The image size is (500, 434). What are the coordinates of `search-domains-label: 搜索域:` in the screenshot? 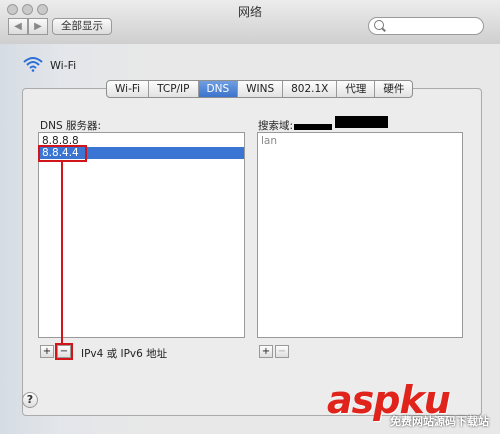 It's located at (276, 126).